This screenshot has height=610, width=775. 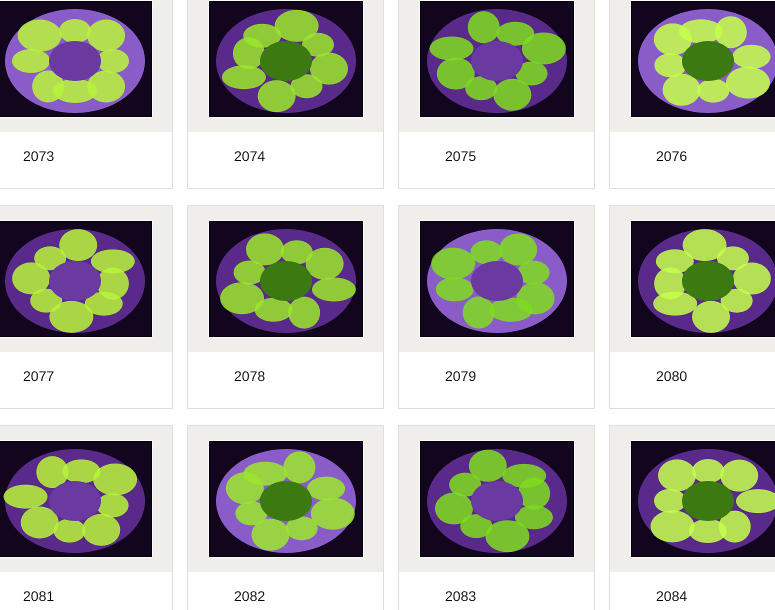 I want to click on product-number: 2080, so click(x=672, y=376).